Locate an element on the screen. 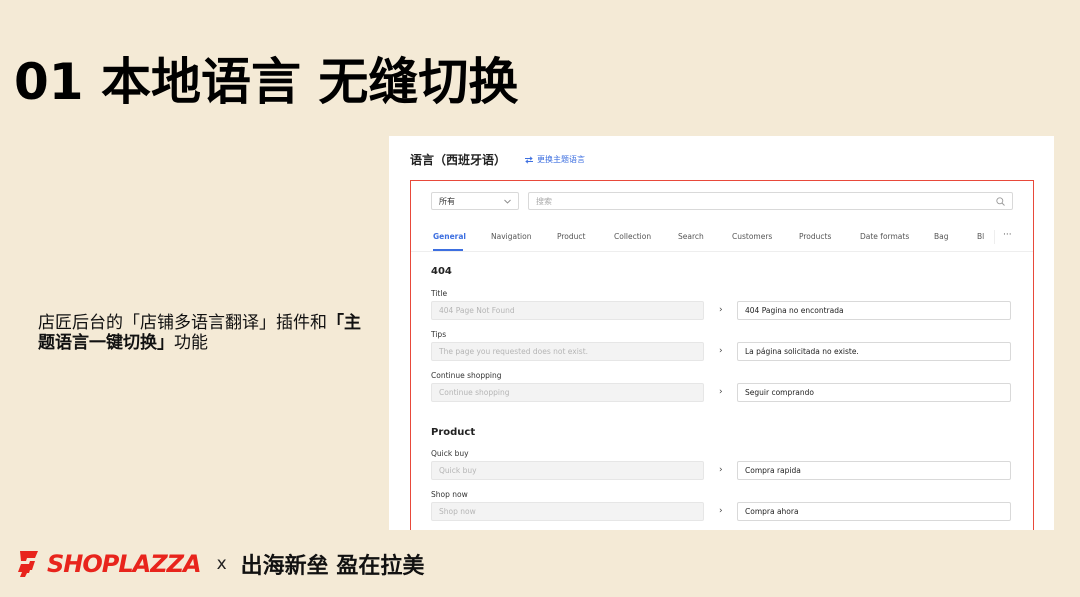 The height and width of the screenshot is (597, 1080). active-tab-indicator is located at coordinates (448, 250).